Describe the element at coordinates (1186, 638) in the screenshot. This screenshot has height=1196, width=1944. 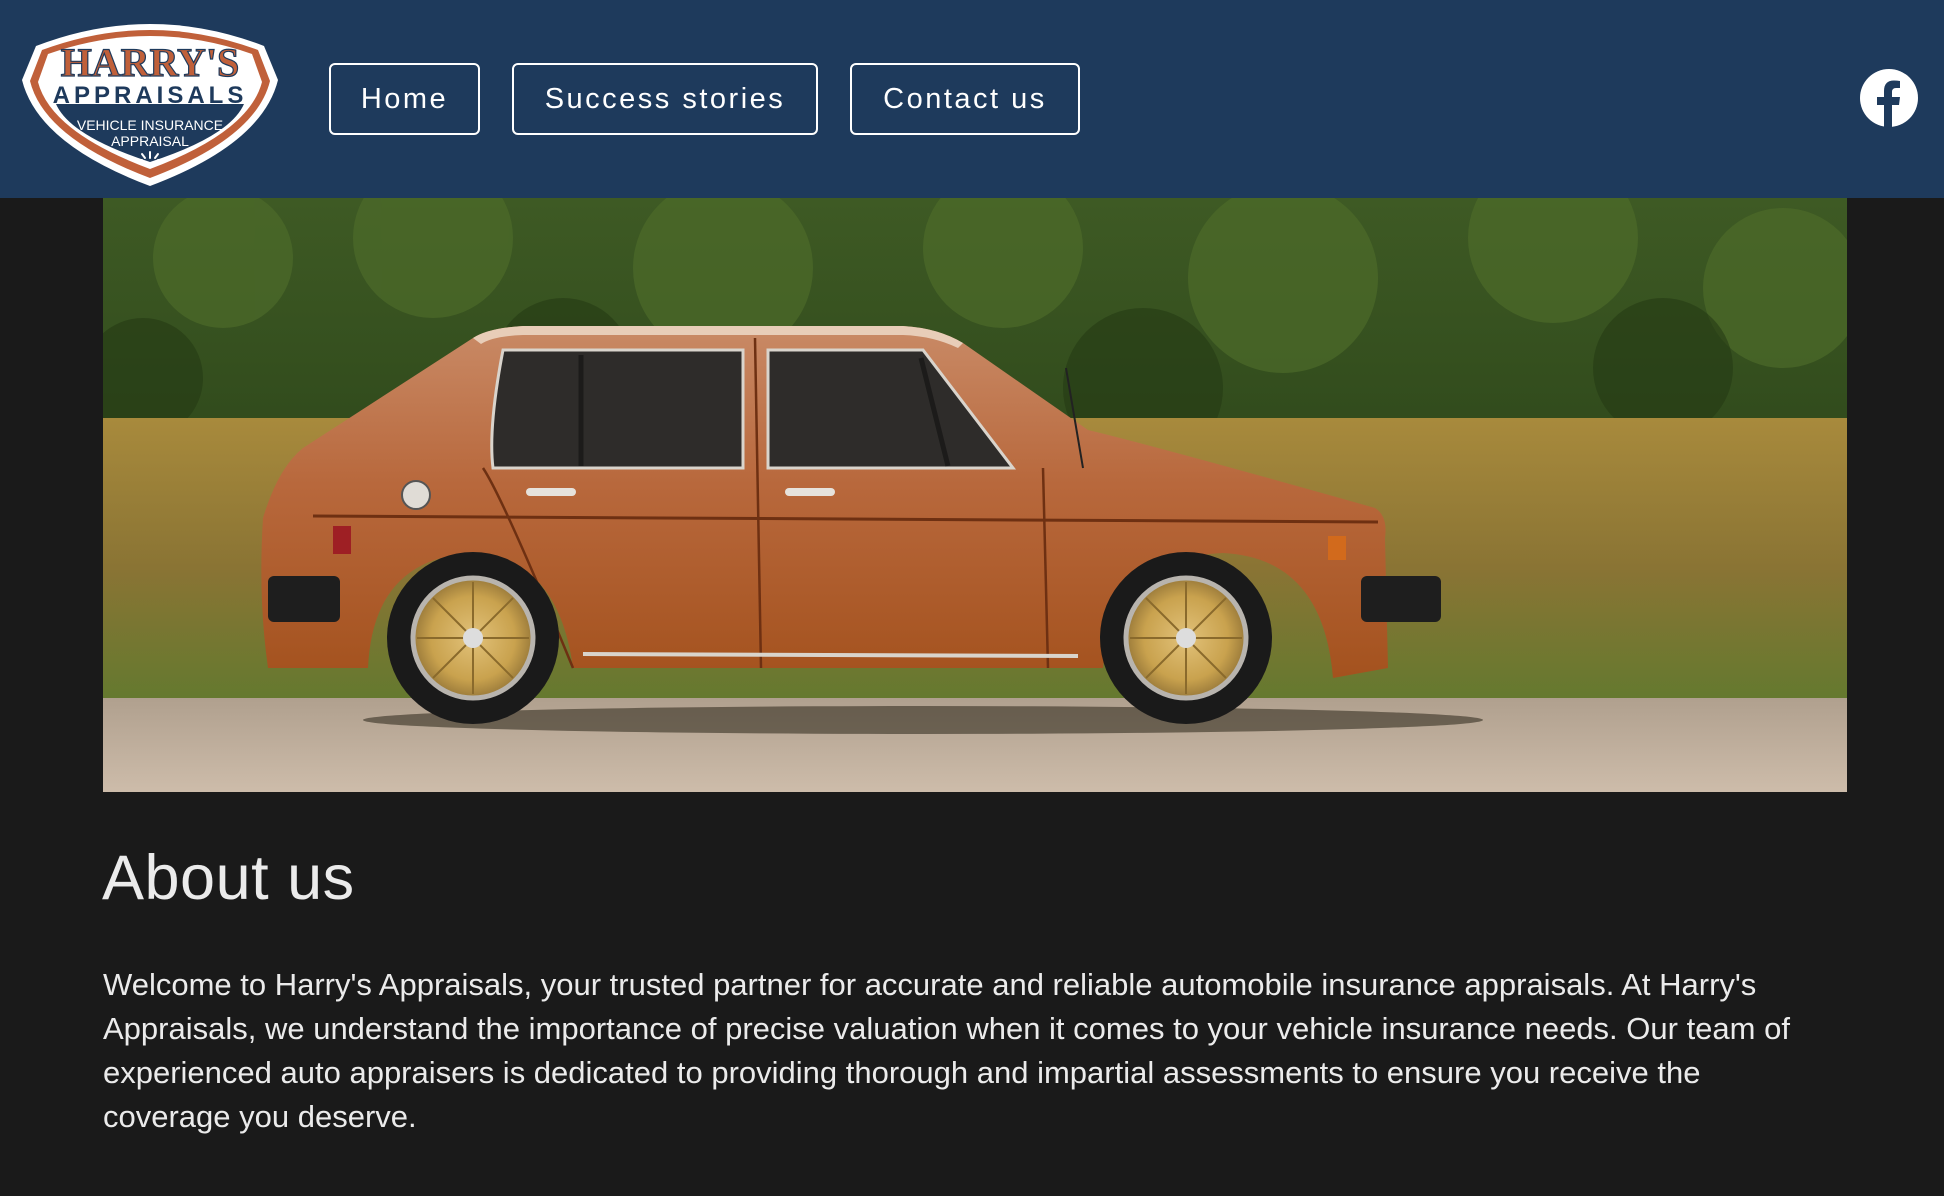
I see `front-wheel` at that location.